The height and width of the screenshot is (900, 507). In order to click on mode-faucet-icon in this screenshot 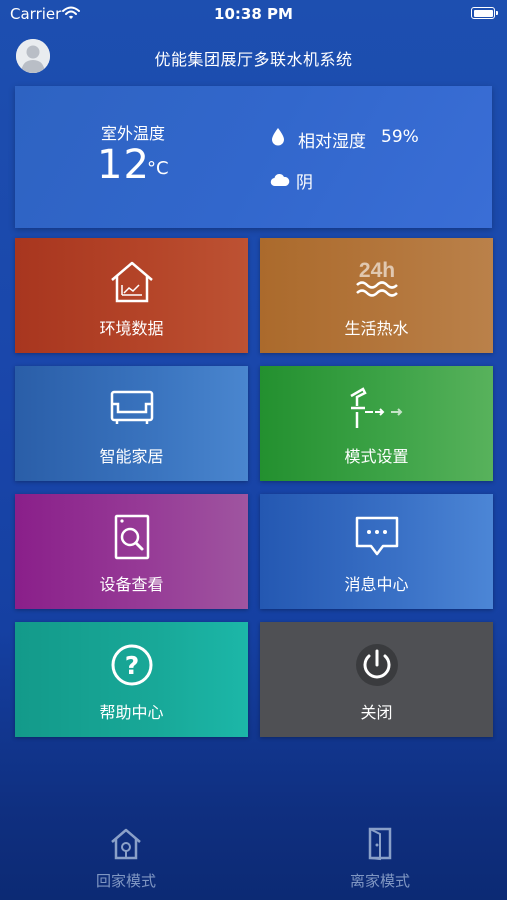, I will do `click(376, 409)`.